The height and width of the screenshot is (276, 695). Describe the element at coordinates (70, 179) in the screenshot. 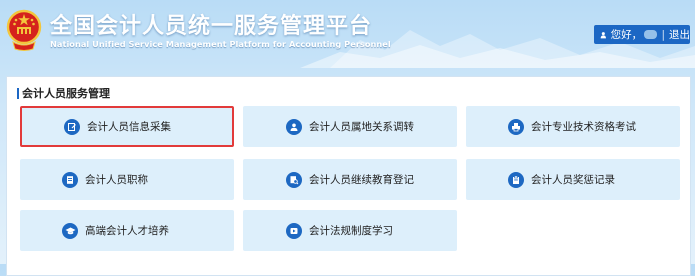

I see `document-icon` at that location.